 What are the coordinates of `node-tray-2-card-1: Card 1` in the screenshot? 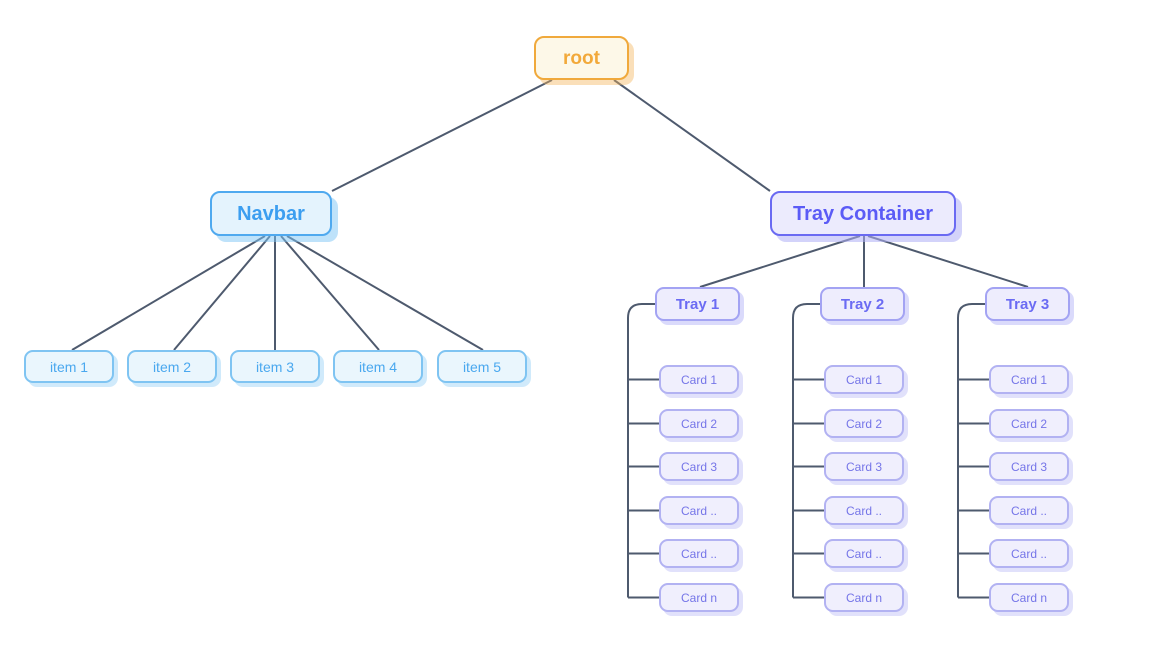 It's located at (864, 379).